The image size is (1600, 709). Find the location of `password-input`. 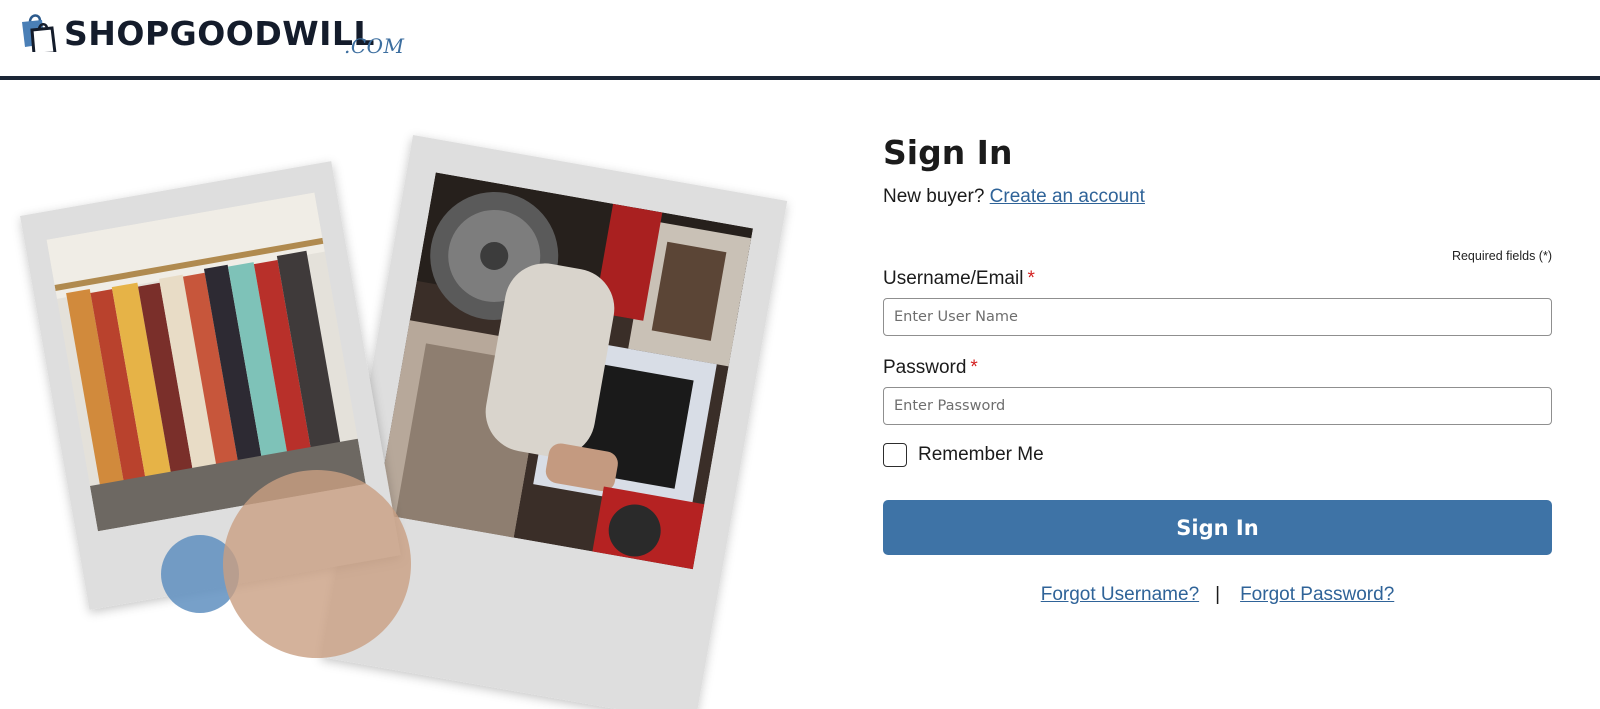

password-input is located at coordinates (1217, 406).